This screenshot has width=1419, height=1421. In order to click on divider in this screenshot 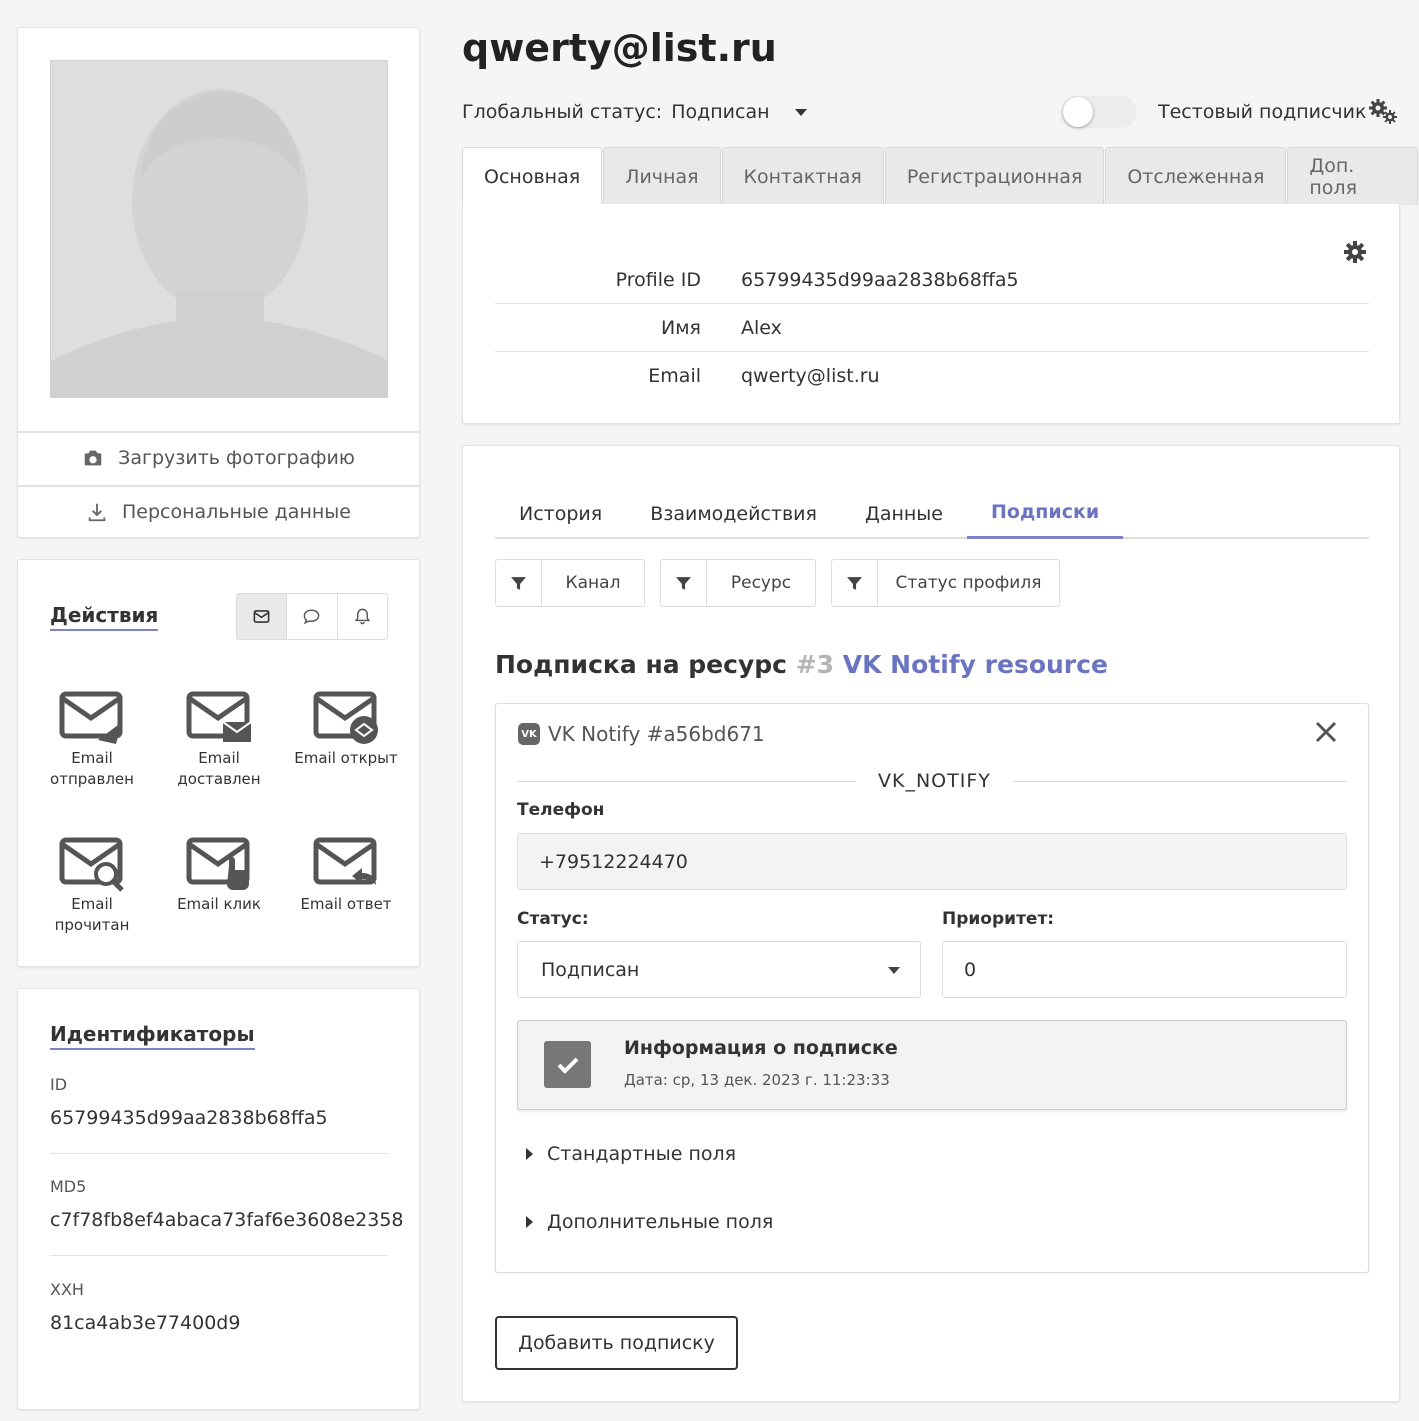, I will do `click(219, 1153)`.